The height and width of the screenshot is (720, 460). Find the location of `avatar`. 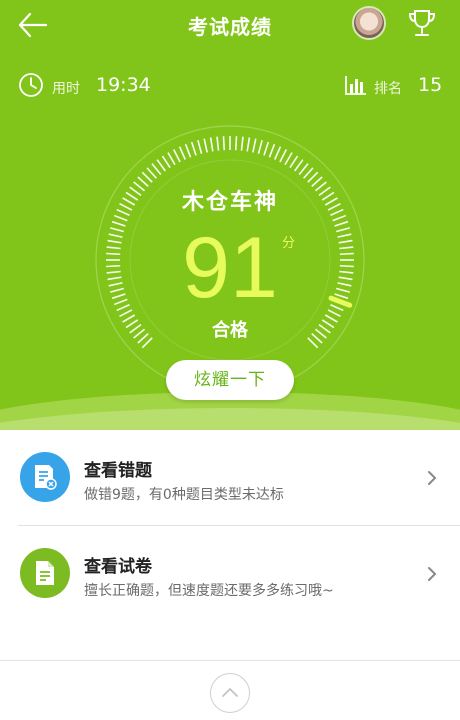

avatar is located at coordinates (369, 23).